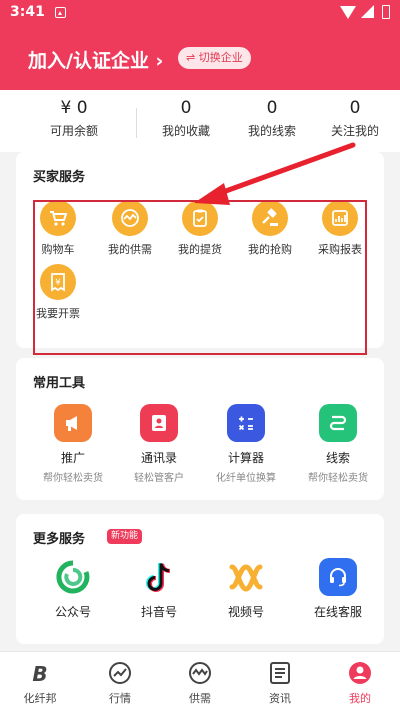  Describe the element at coordinates (27, 12) in the screenshot. I see `status-time: 3:41` at that location.